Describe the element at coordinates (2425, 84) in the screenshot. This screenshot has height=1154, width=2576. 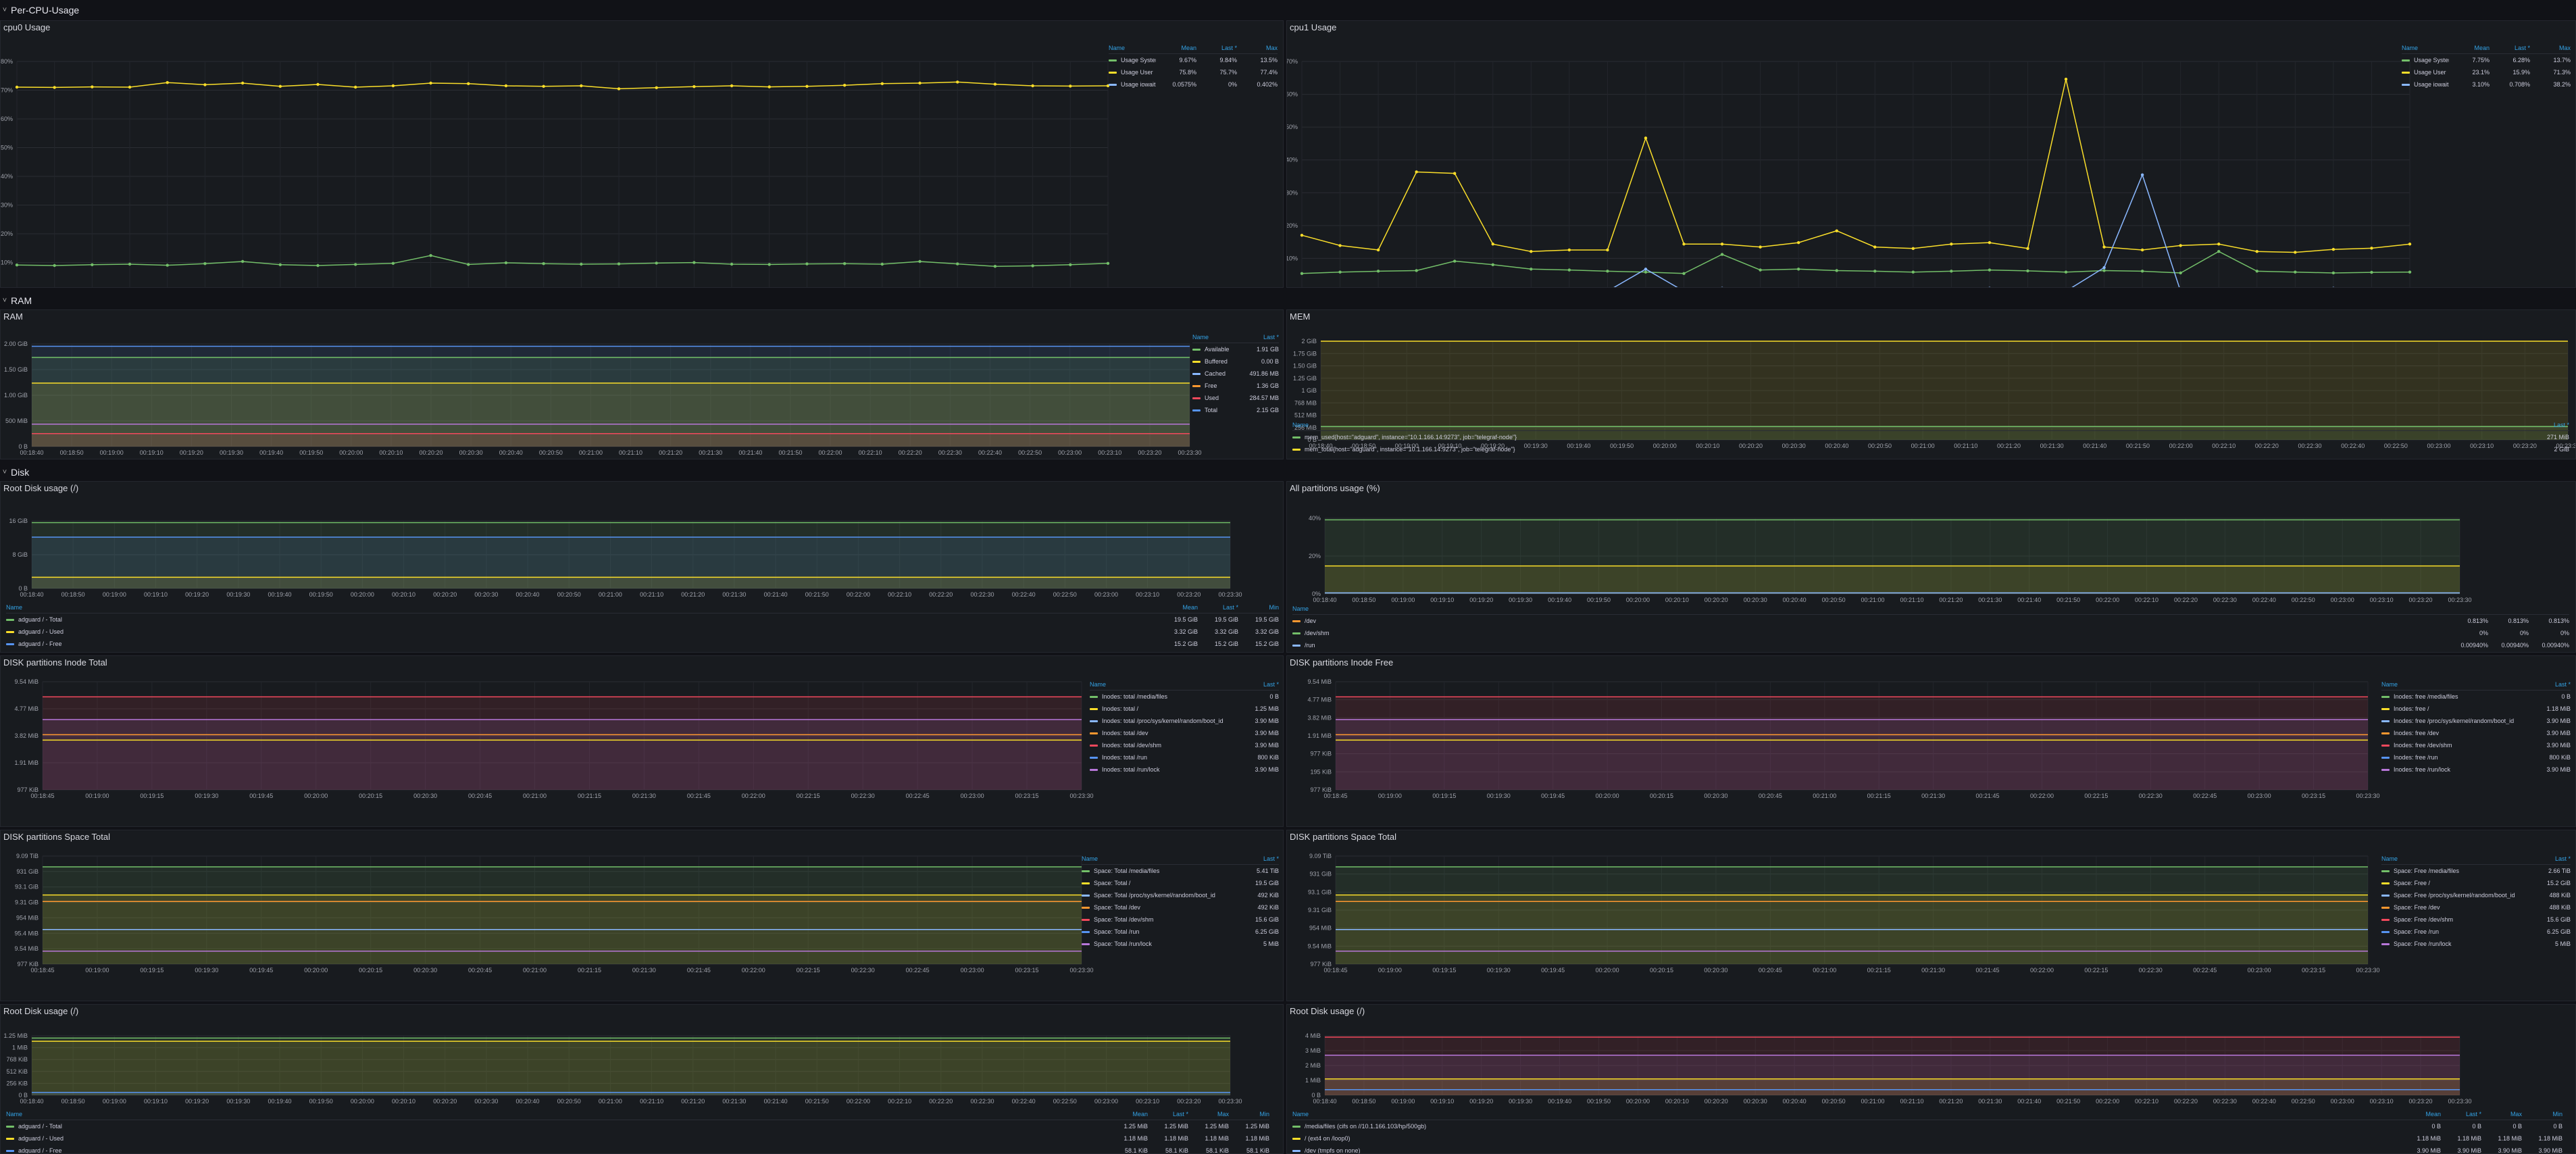
I see `legend-series-name: Usage iowait` at that location.